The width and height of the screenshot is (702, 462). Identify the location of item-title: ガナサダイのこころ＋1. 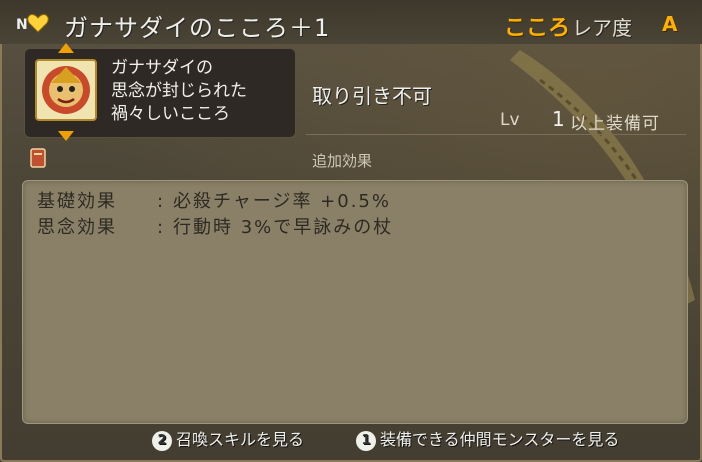
(197, 28).